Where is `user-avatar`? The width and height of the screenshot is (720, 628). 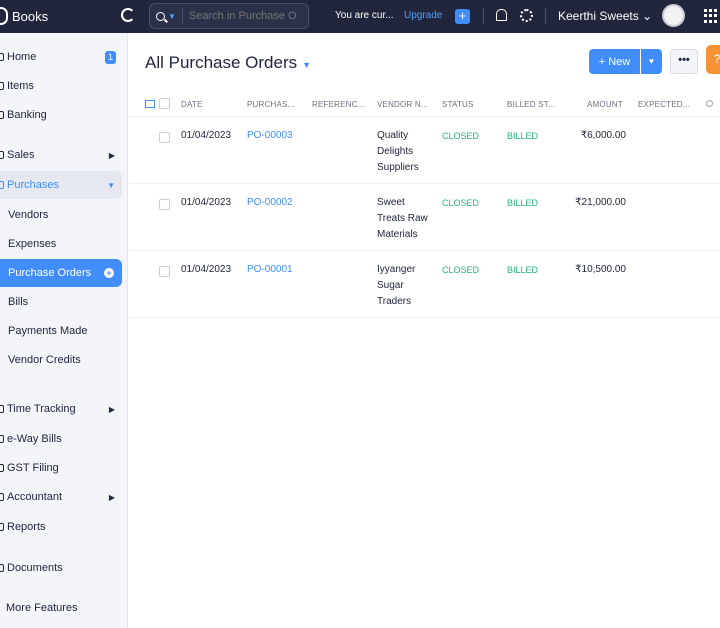 user-avatar is located at coordinates (673, 15).